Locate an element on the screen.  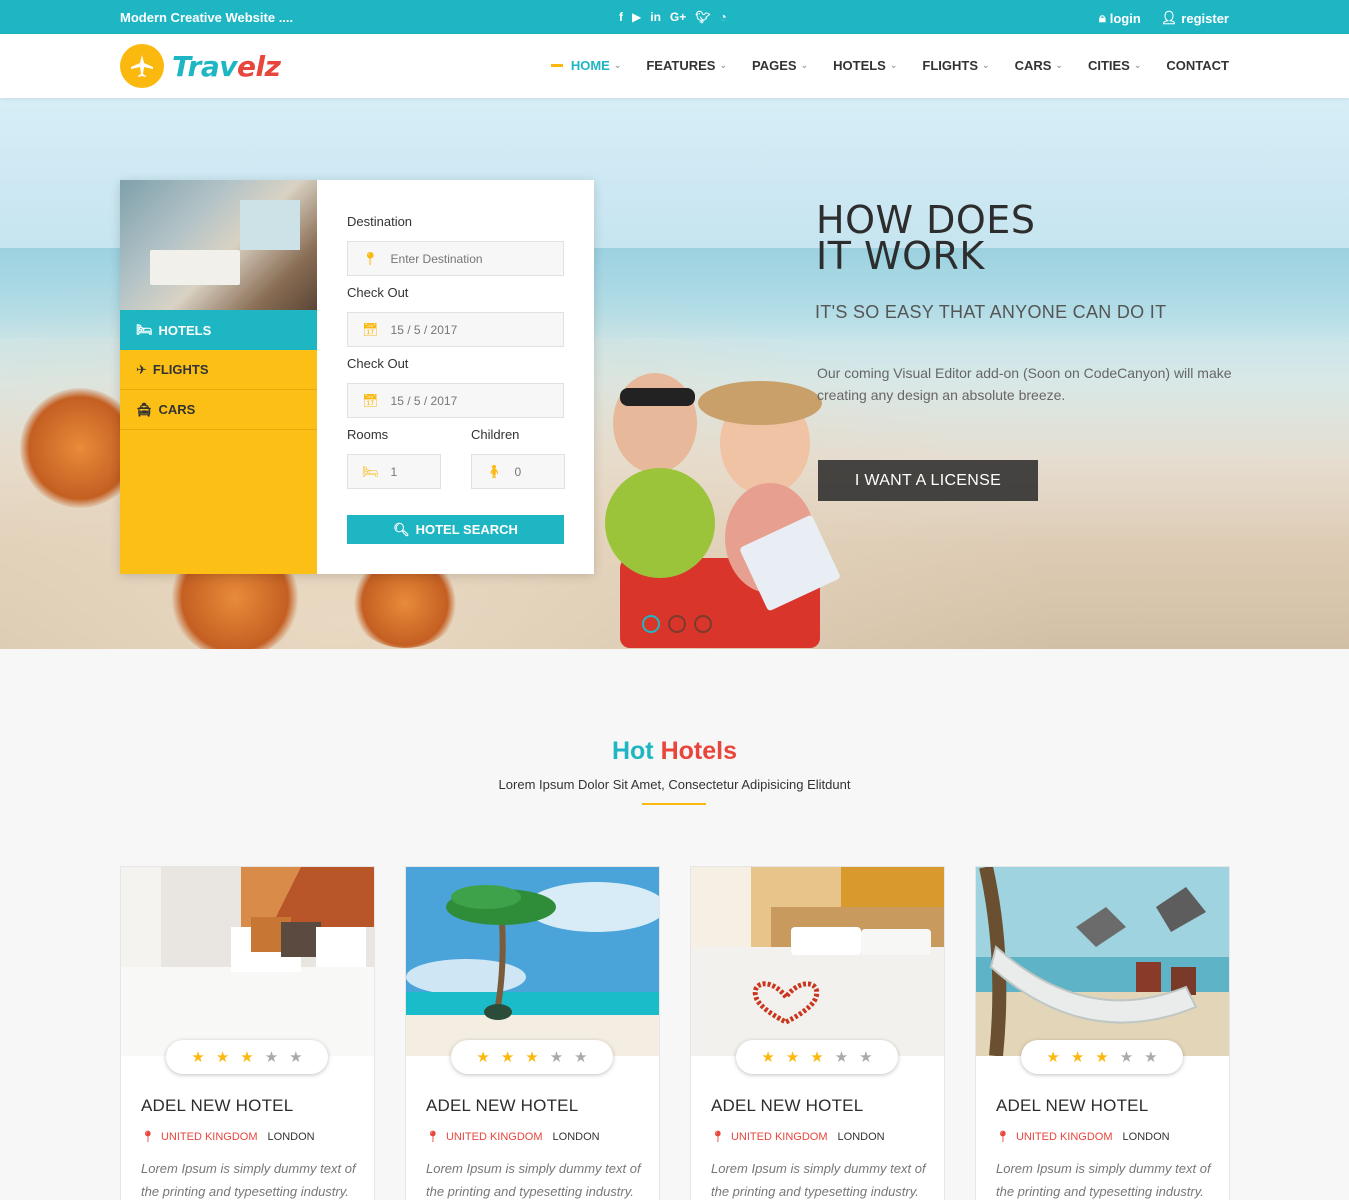
nav-item-flights: FLIGHTS ⌄ is located at coordinates (955, 65).